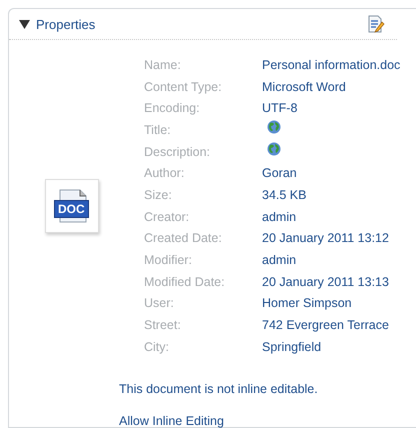  Describe the element at coordinates (331, 65) in the screenshot. I see `property-value: Personal information.doc` at that location.